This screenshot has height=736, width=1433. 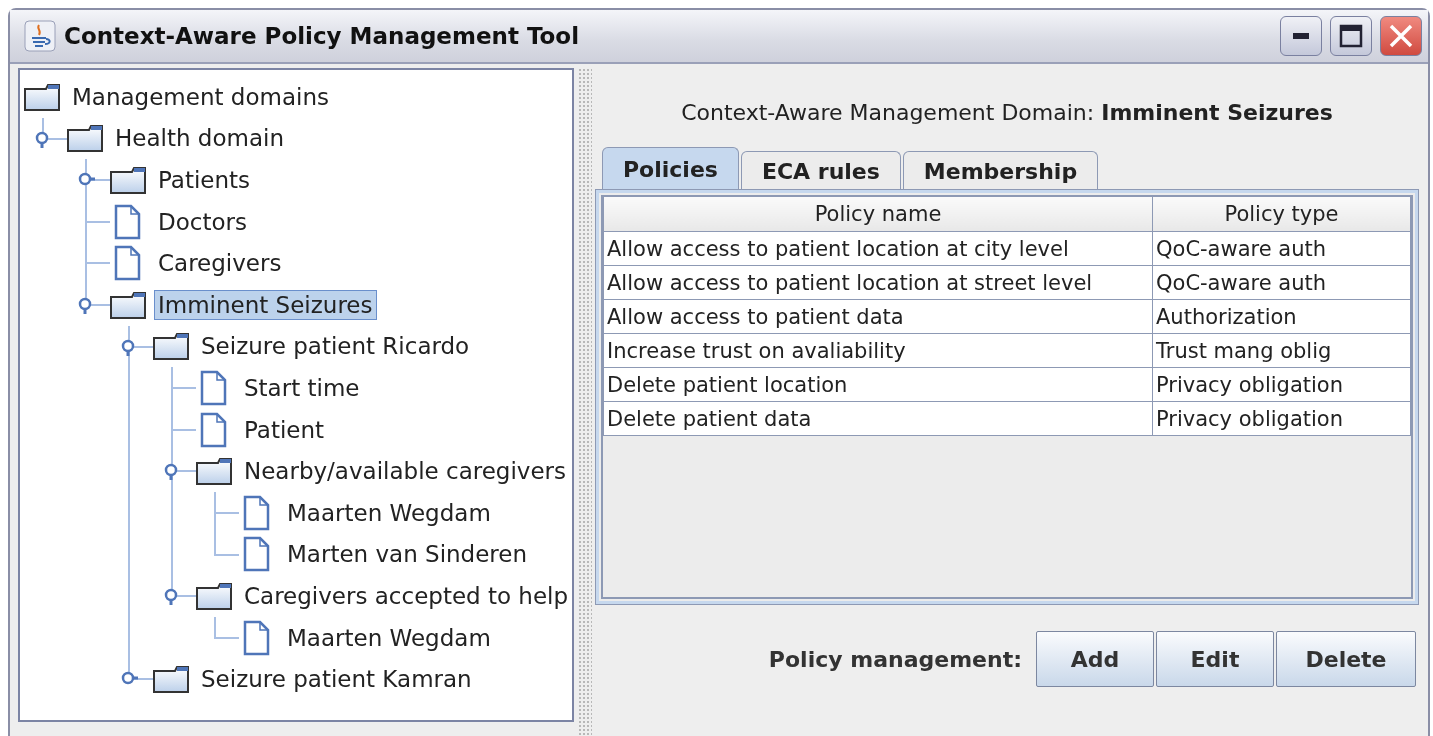 I want to click on maximize-icon, so click(x=1351, y=36).